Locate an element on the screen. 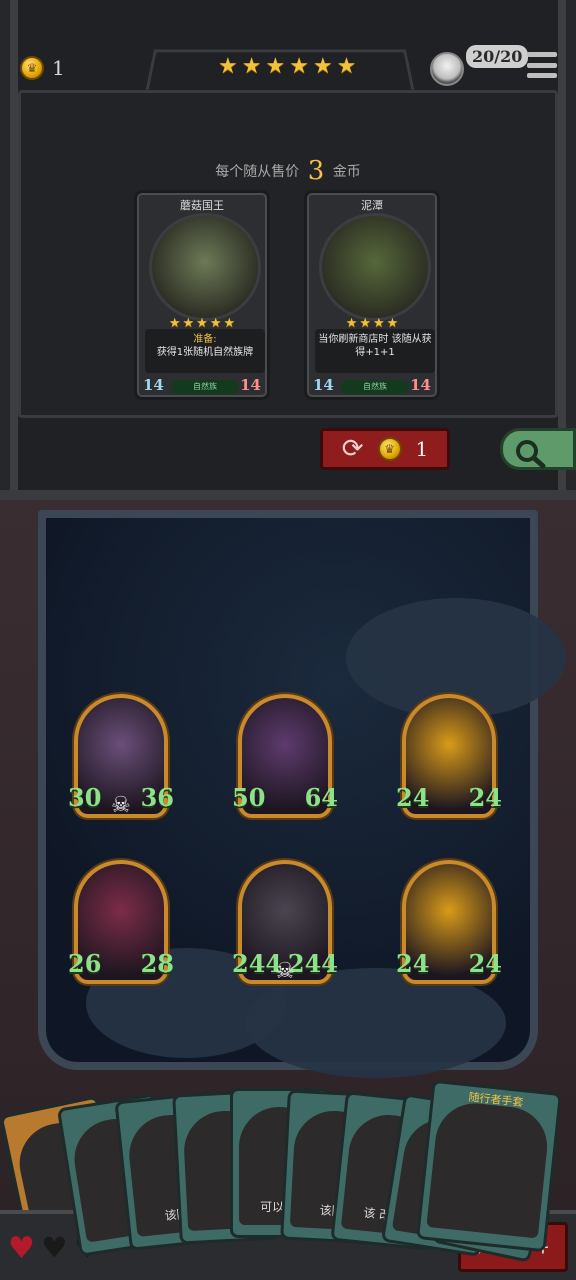 This screenshot has width=576, height=1280. gold-value: 1 is located at coordinates (58, 68).